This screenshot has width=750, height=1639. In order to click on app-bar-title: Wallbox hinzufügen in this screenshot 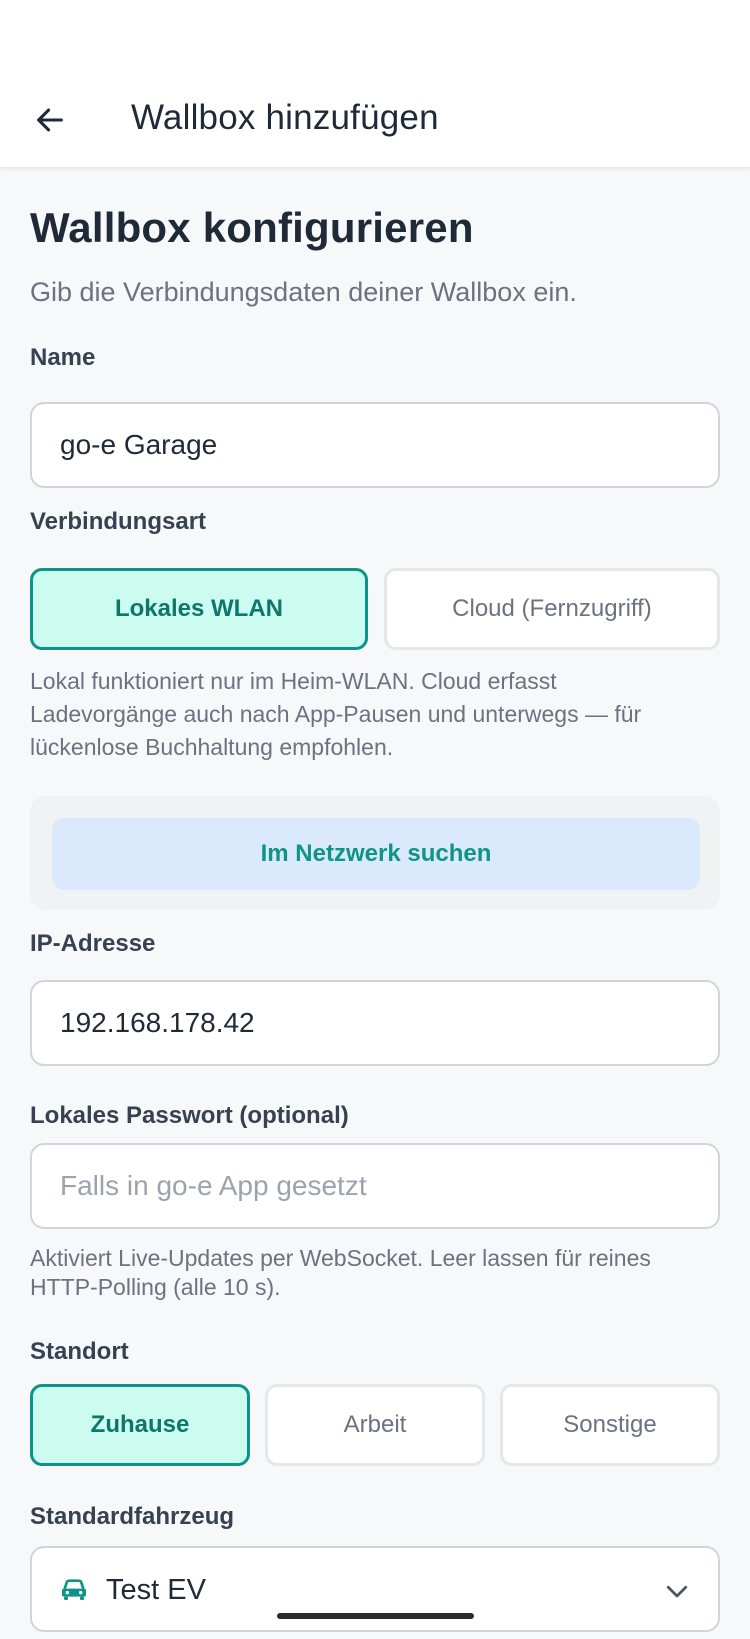, I will do `click(285, 117)`.